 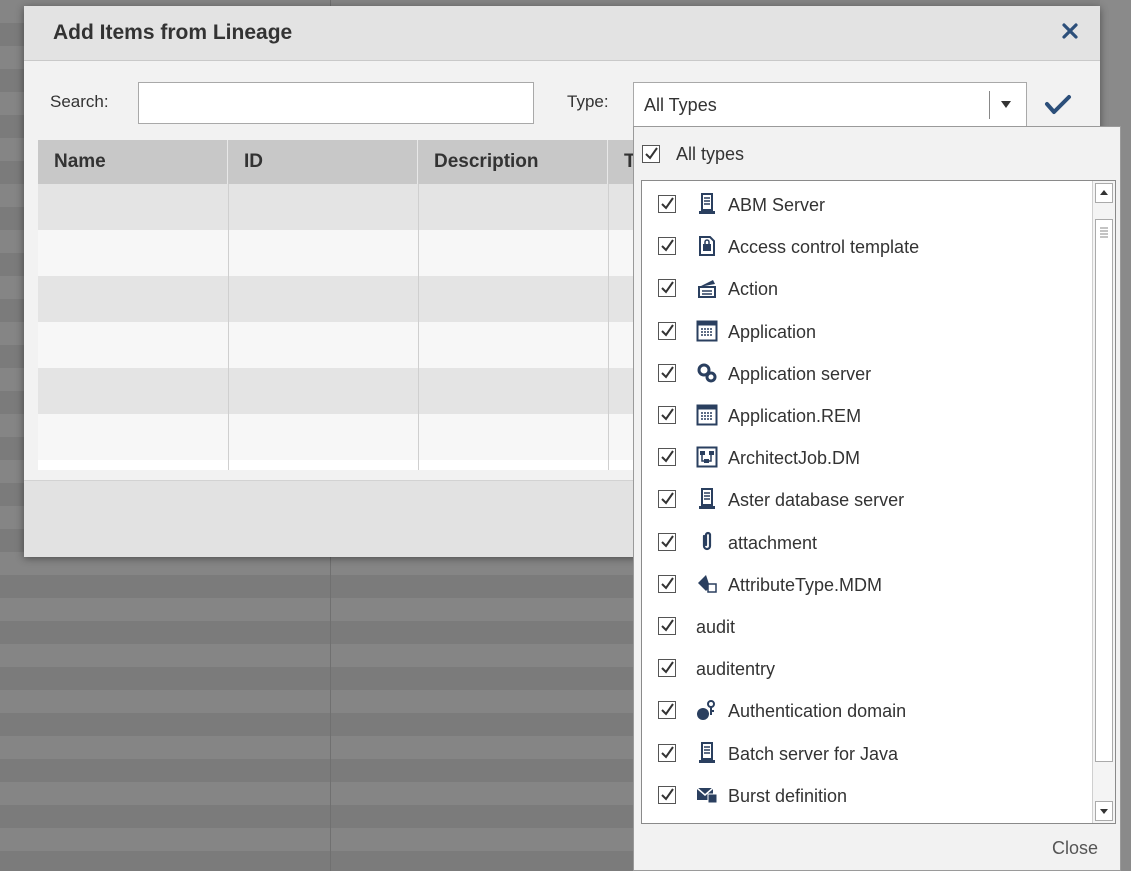 What do you see at coordinates (817, 711) in the screenshot?
I see `type-list-item-label: Authentication domain` at bounding box center [817, 711].